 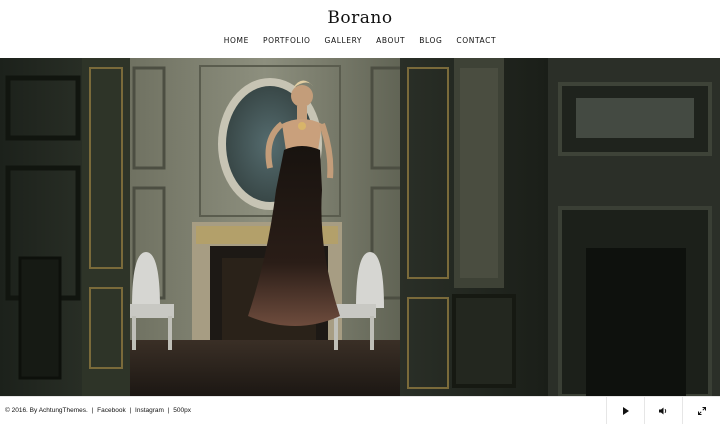 I want to click on nav-item-home: HOME, so click(x=236, y=40).